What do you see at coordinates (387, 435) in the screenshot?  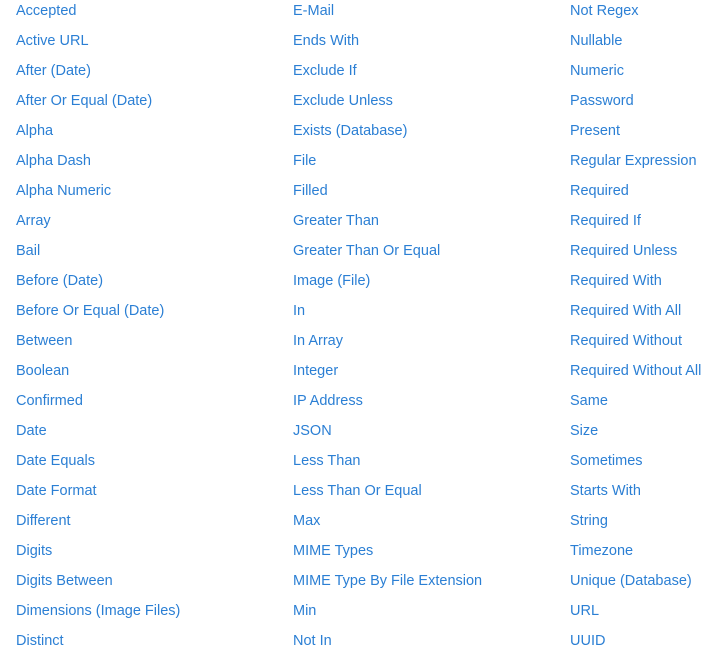 I see `rule-link: JSON` at bounding box center [387, 435].